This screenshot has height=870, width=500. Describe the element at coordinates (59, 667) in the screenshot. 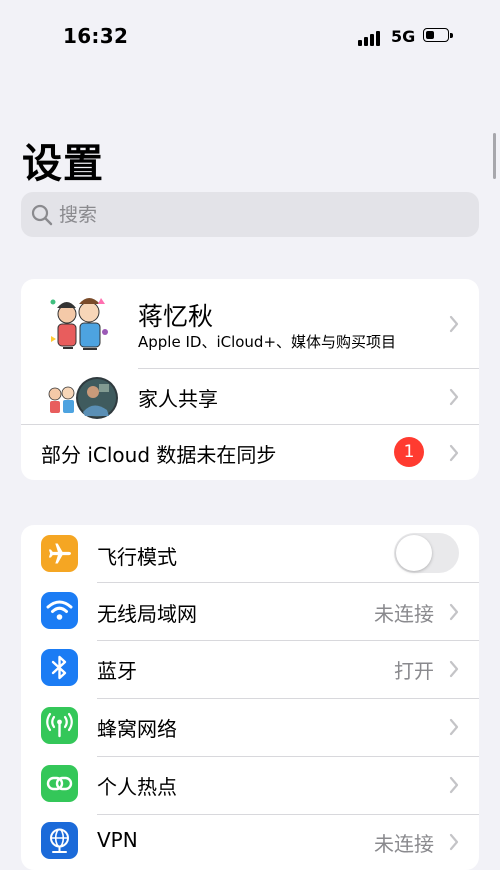

I see `bluetooth-icon` at that location.